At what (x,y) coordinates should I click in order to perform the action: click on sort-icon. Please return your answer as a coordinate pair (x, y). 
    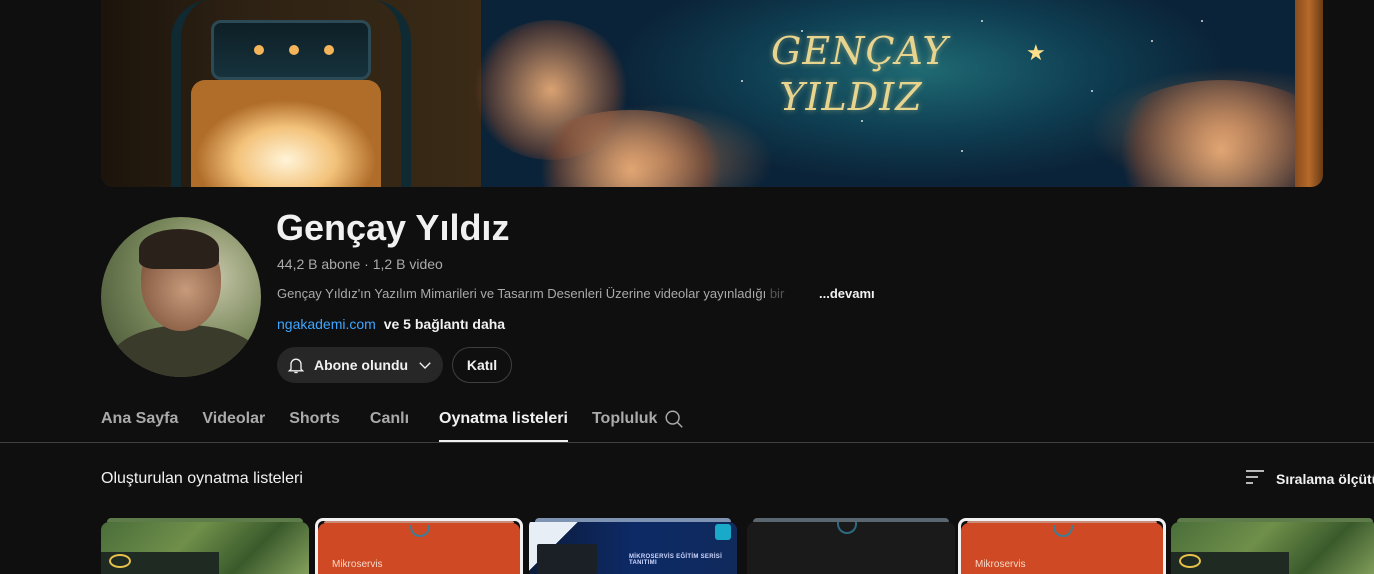
    Looking at the image, I should click on (1255, 478).